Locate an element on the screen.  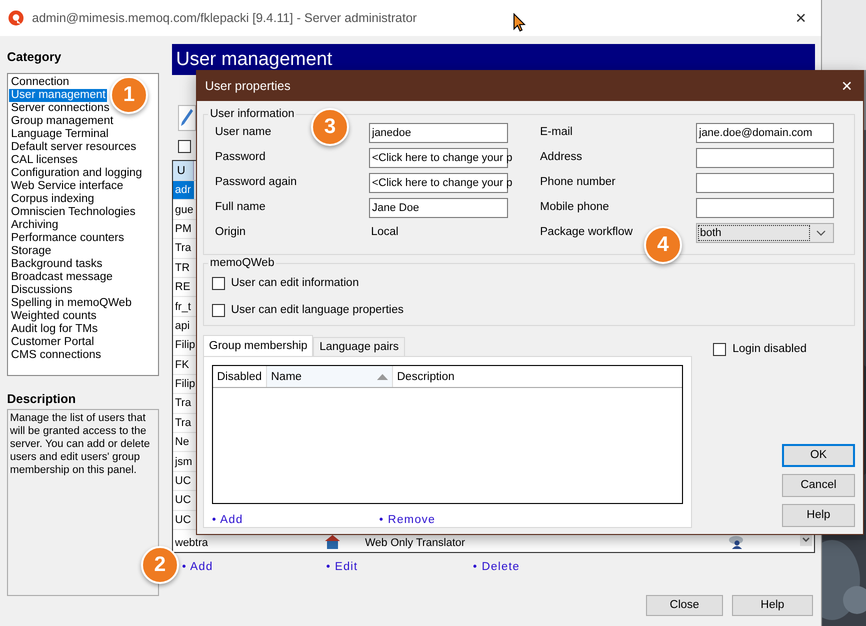
category-item: Archiving is located at coordinates (34, 225).